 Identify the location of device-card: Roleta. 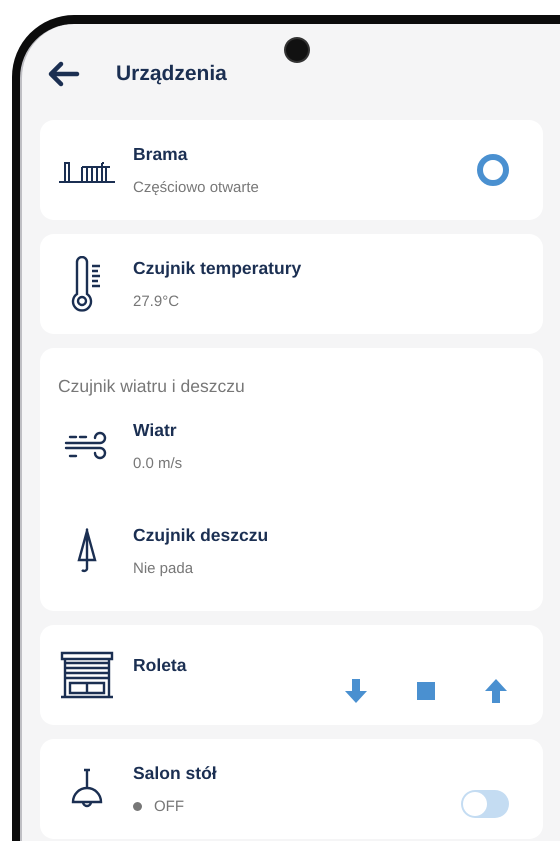
(291, 675).